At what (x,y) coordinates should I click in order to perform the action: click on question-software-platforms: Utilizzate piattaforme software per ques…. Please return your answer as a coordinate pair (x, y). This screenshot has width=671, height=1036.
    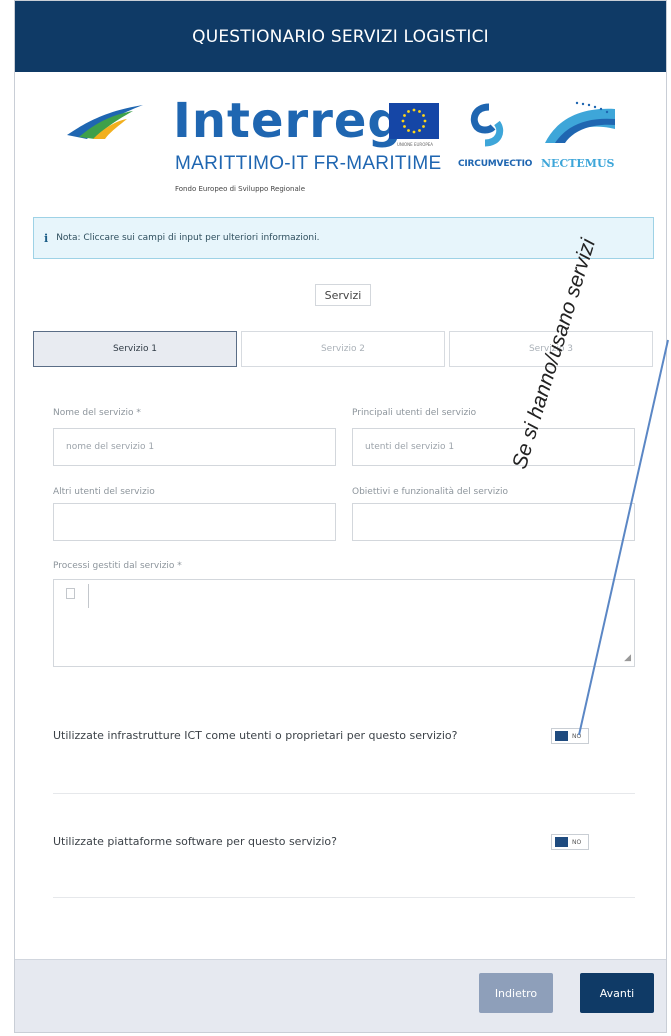
    Looking at the image, I should click on (195, 841).